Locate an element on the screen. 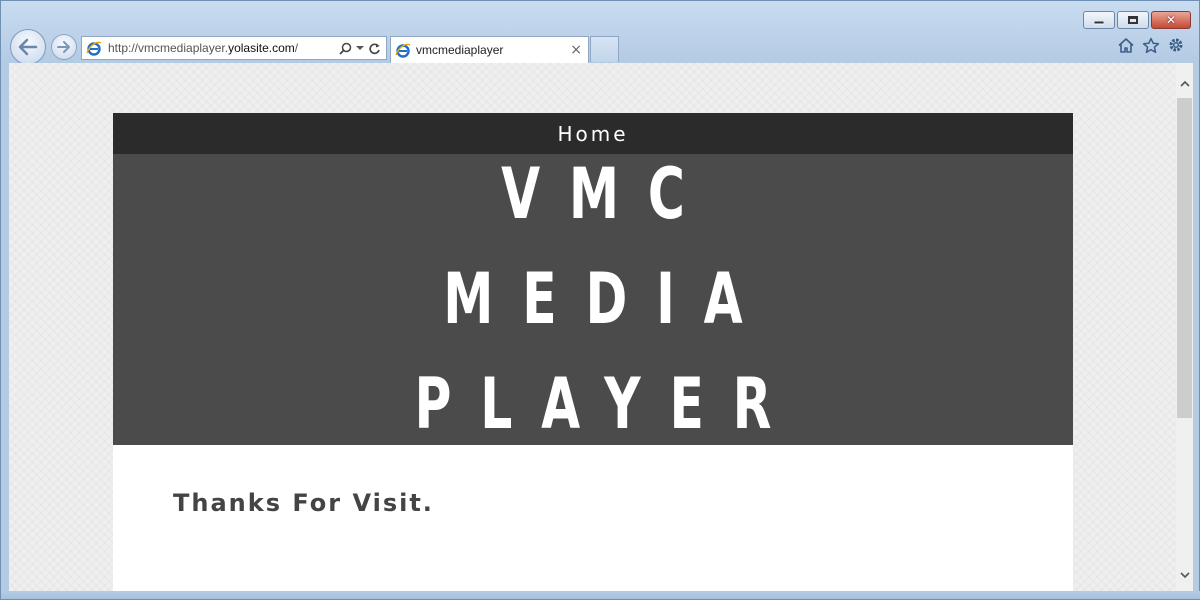 The image size is (1200, 600). restore-icon is located at coordinates (1133, 20).